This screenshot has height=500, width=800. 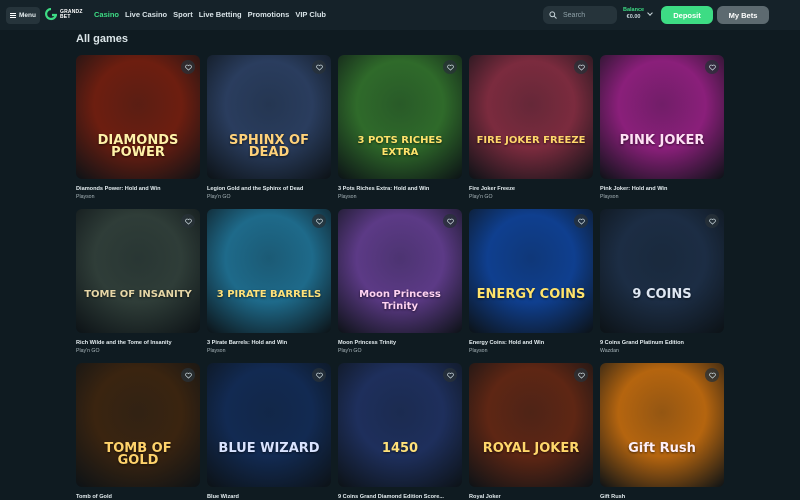 I want to click on balance-display: Balance €0.00, so click(x=633, y=14).